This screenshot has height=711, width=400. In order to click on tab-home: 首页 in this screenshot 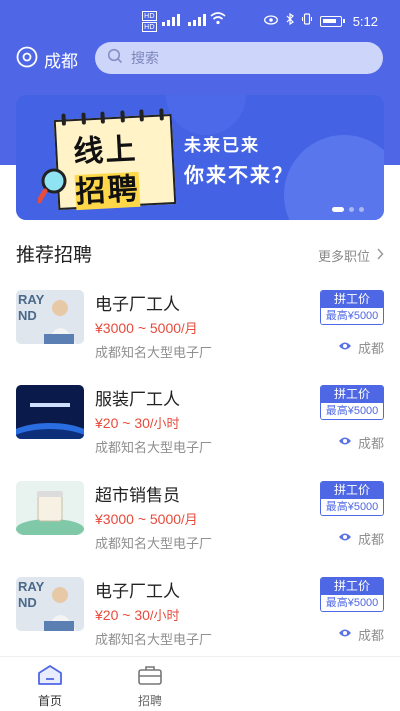, I will do `click(50, 684)`.